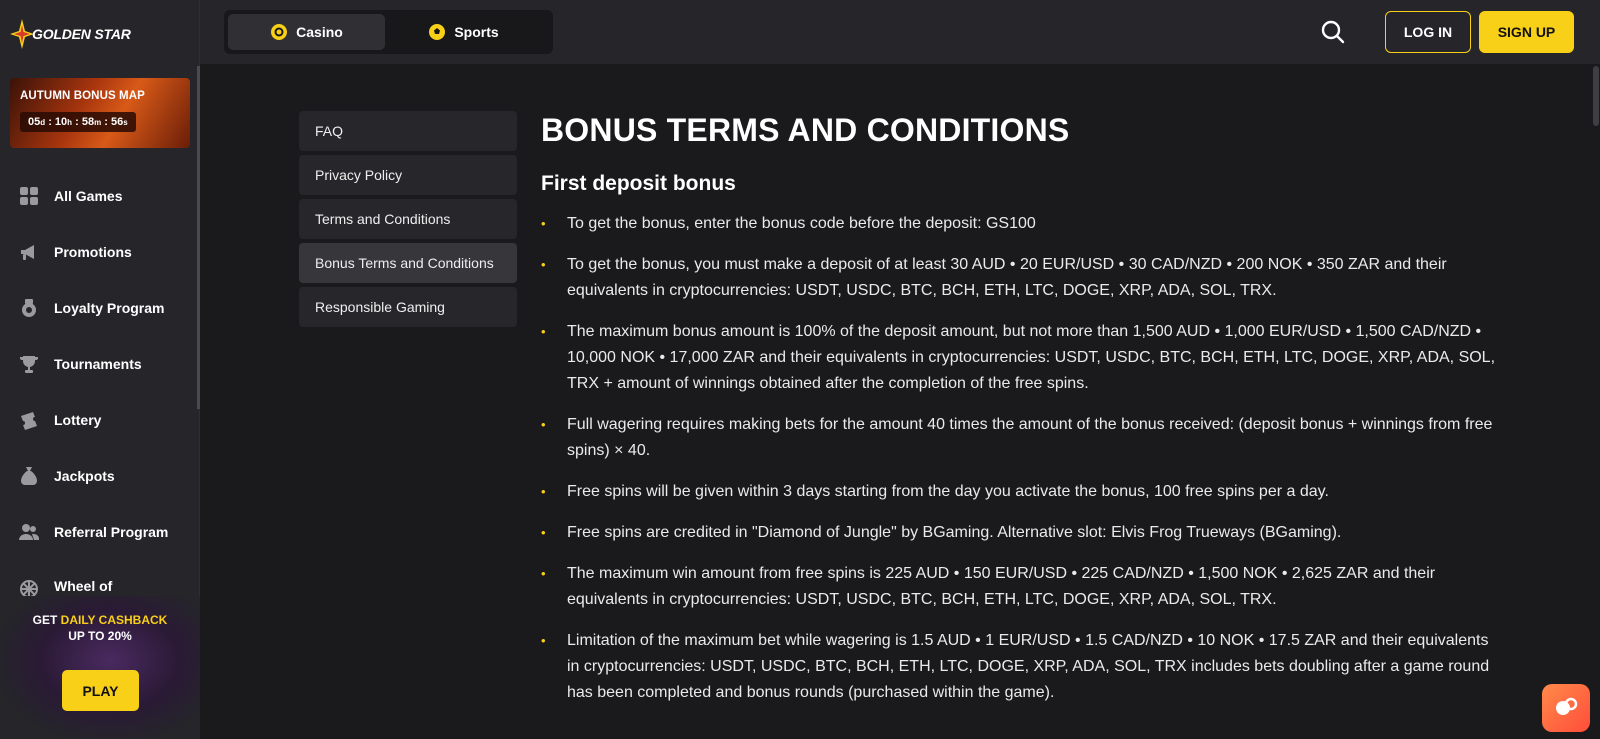 This screenshot has height=739, width=1600. I want to click on timer-minutes: 58, so click(88, 122).